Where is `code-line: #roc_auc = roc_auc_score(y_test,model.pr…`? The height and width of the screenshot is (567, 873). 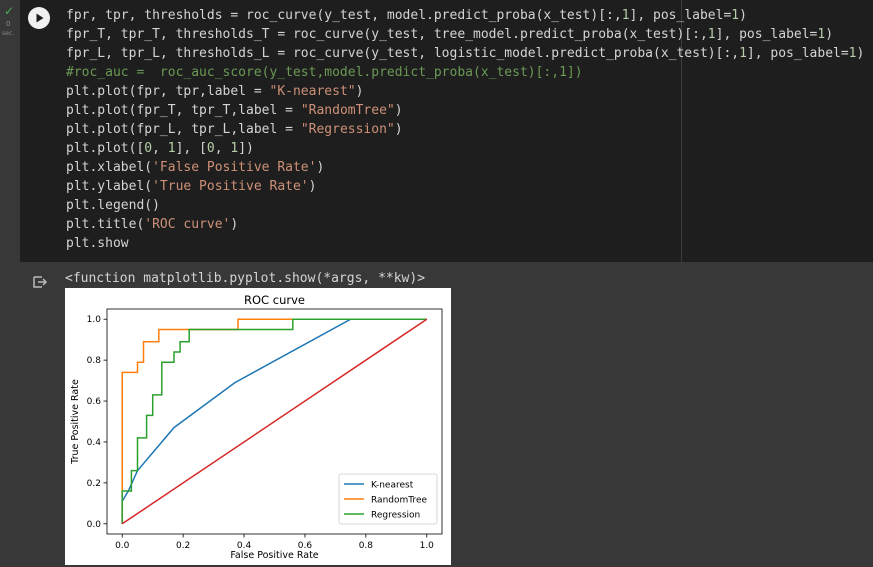
code-line: #roc_auc = roc_auc_score(y_test,model.pr… is located at coordinates (465, 72).